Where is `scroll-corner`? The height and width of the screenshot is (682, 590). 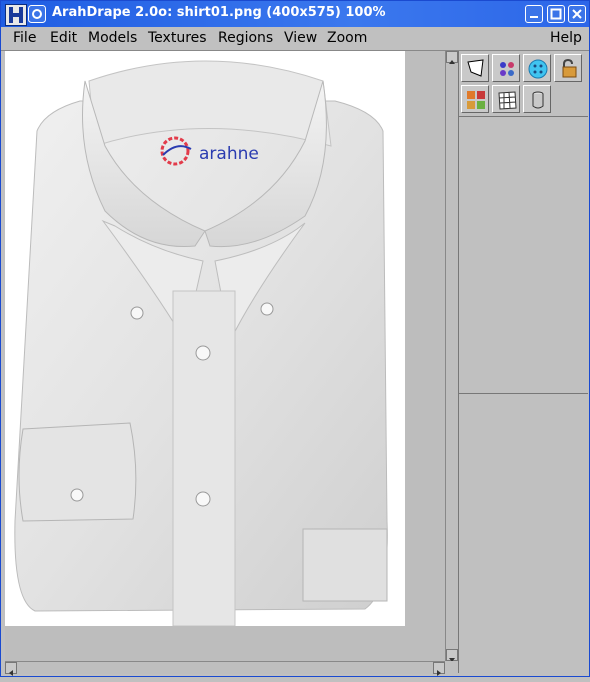 scroll-corner is located at coordinates (451, 667).